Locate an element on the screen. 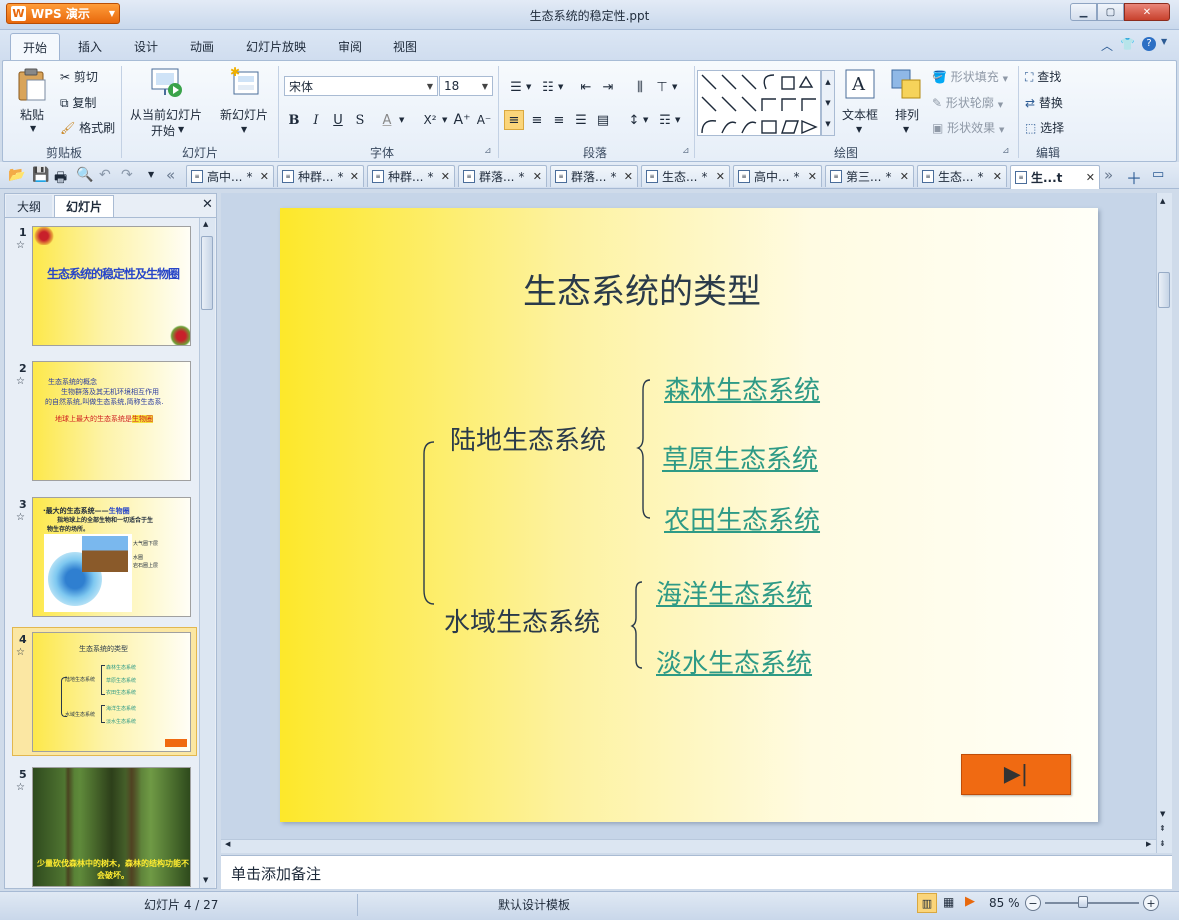 The height and width of the screenshot is (920, 1179). panel-scrollbar is located at coordinates (207, 553).